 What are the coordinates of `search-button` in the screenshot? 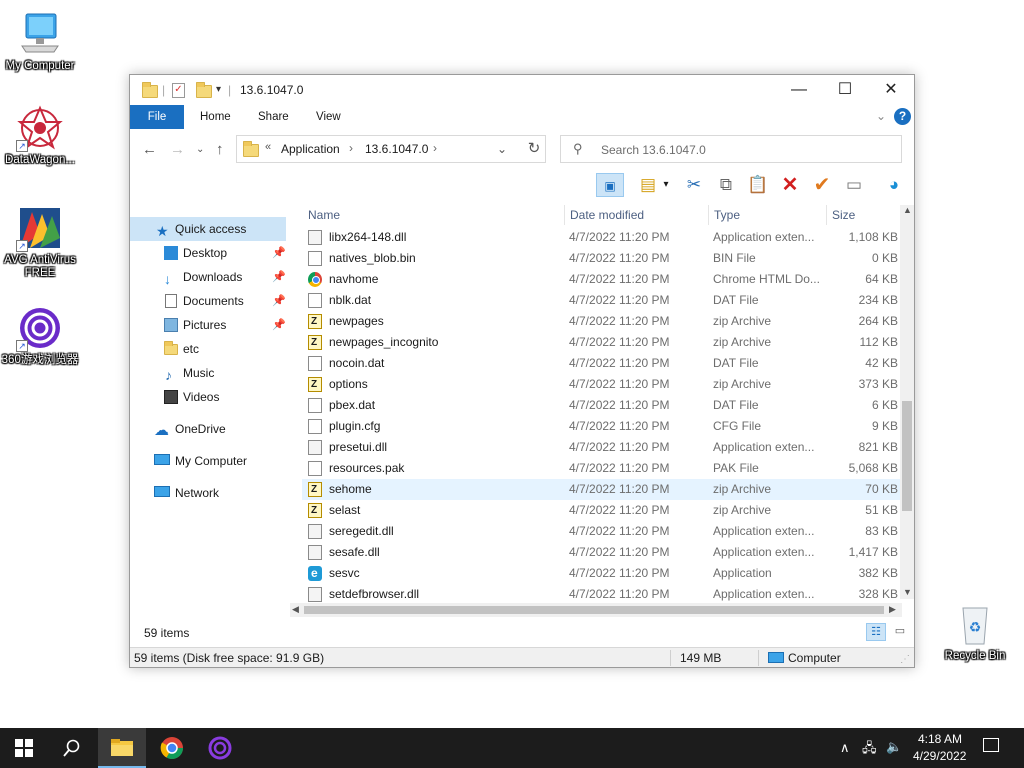 It's located at (72, 748).